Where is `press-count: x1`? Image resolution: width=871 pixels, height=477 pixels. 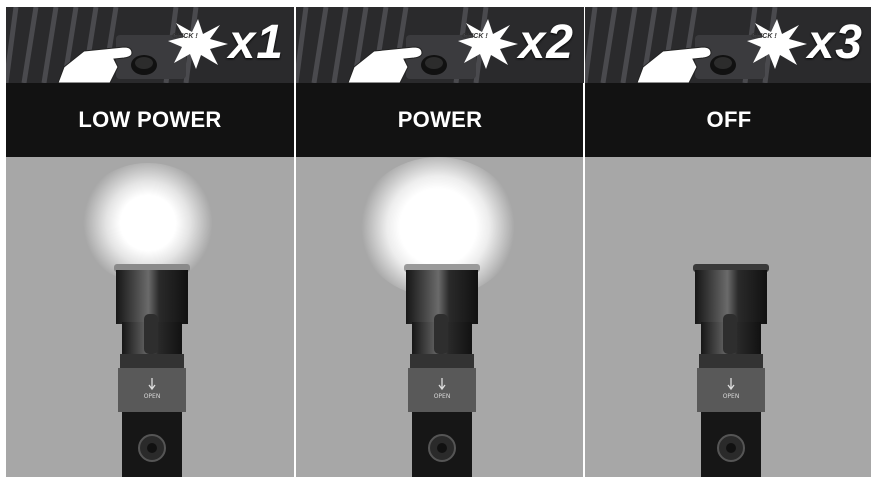 press-count: x1 is located at coordinates (256, 42).